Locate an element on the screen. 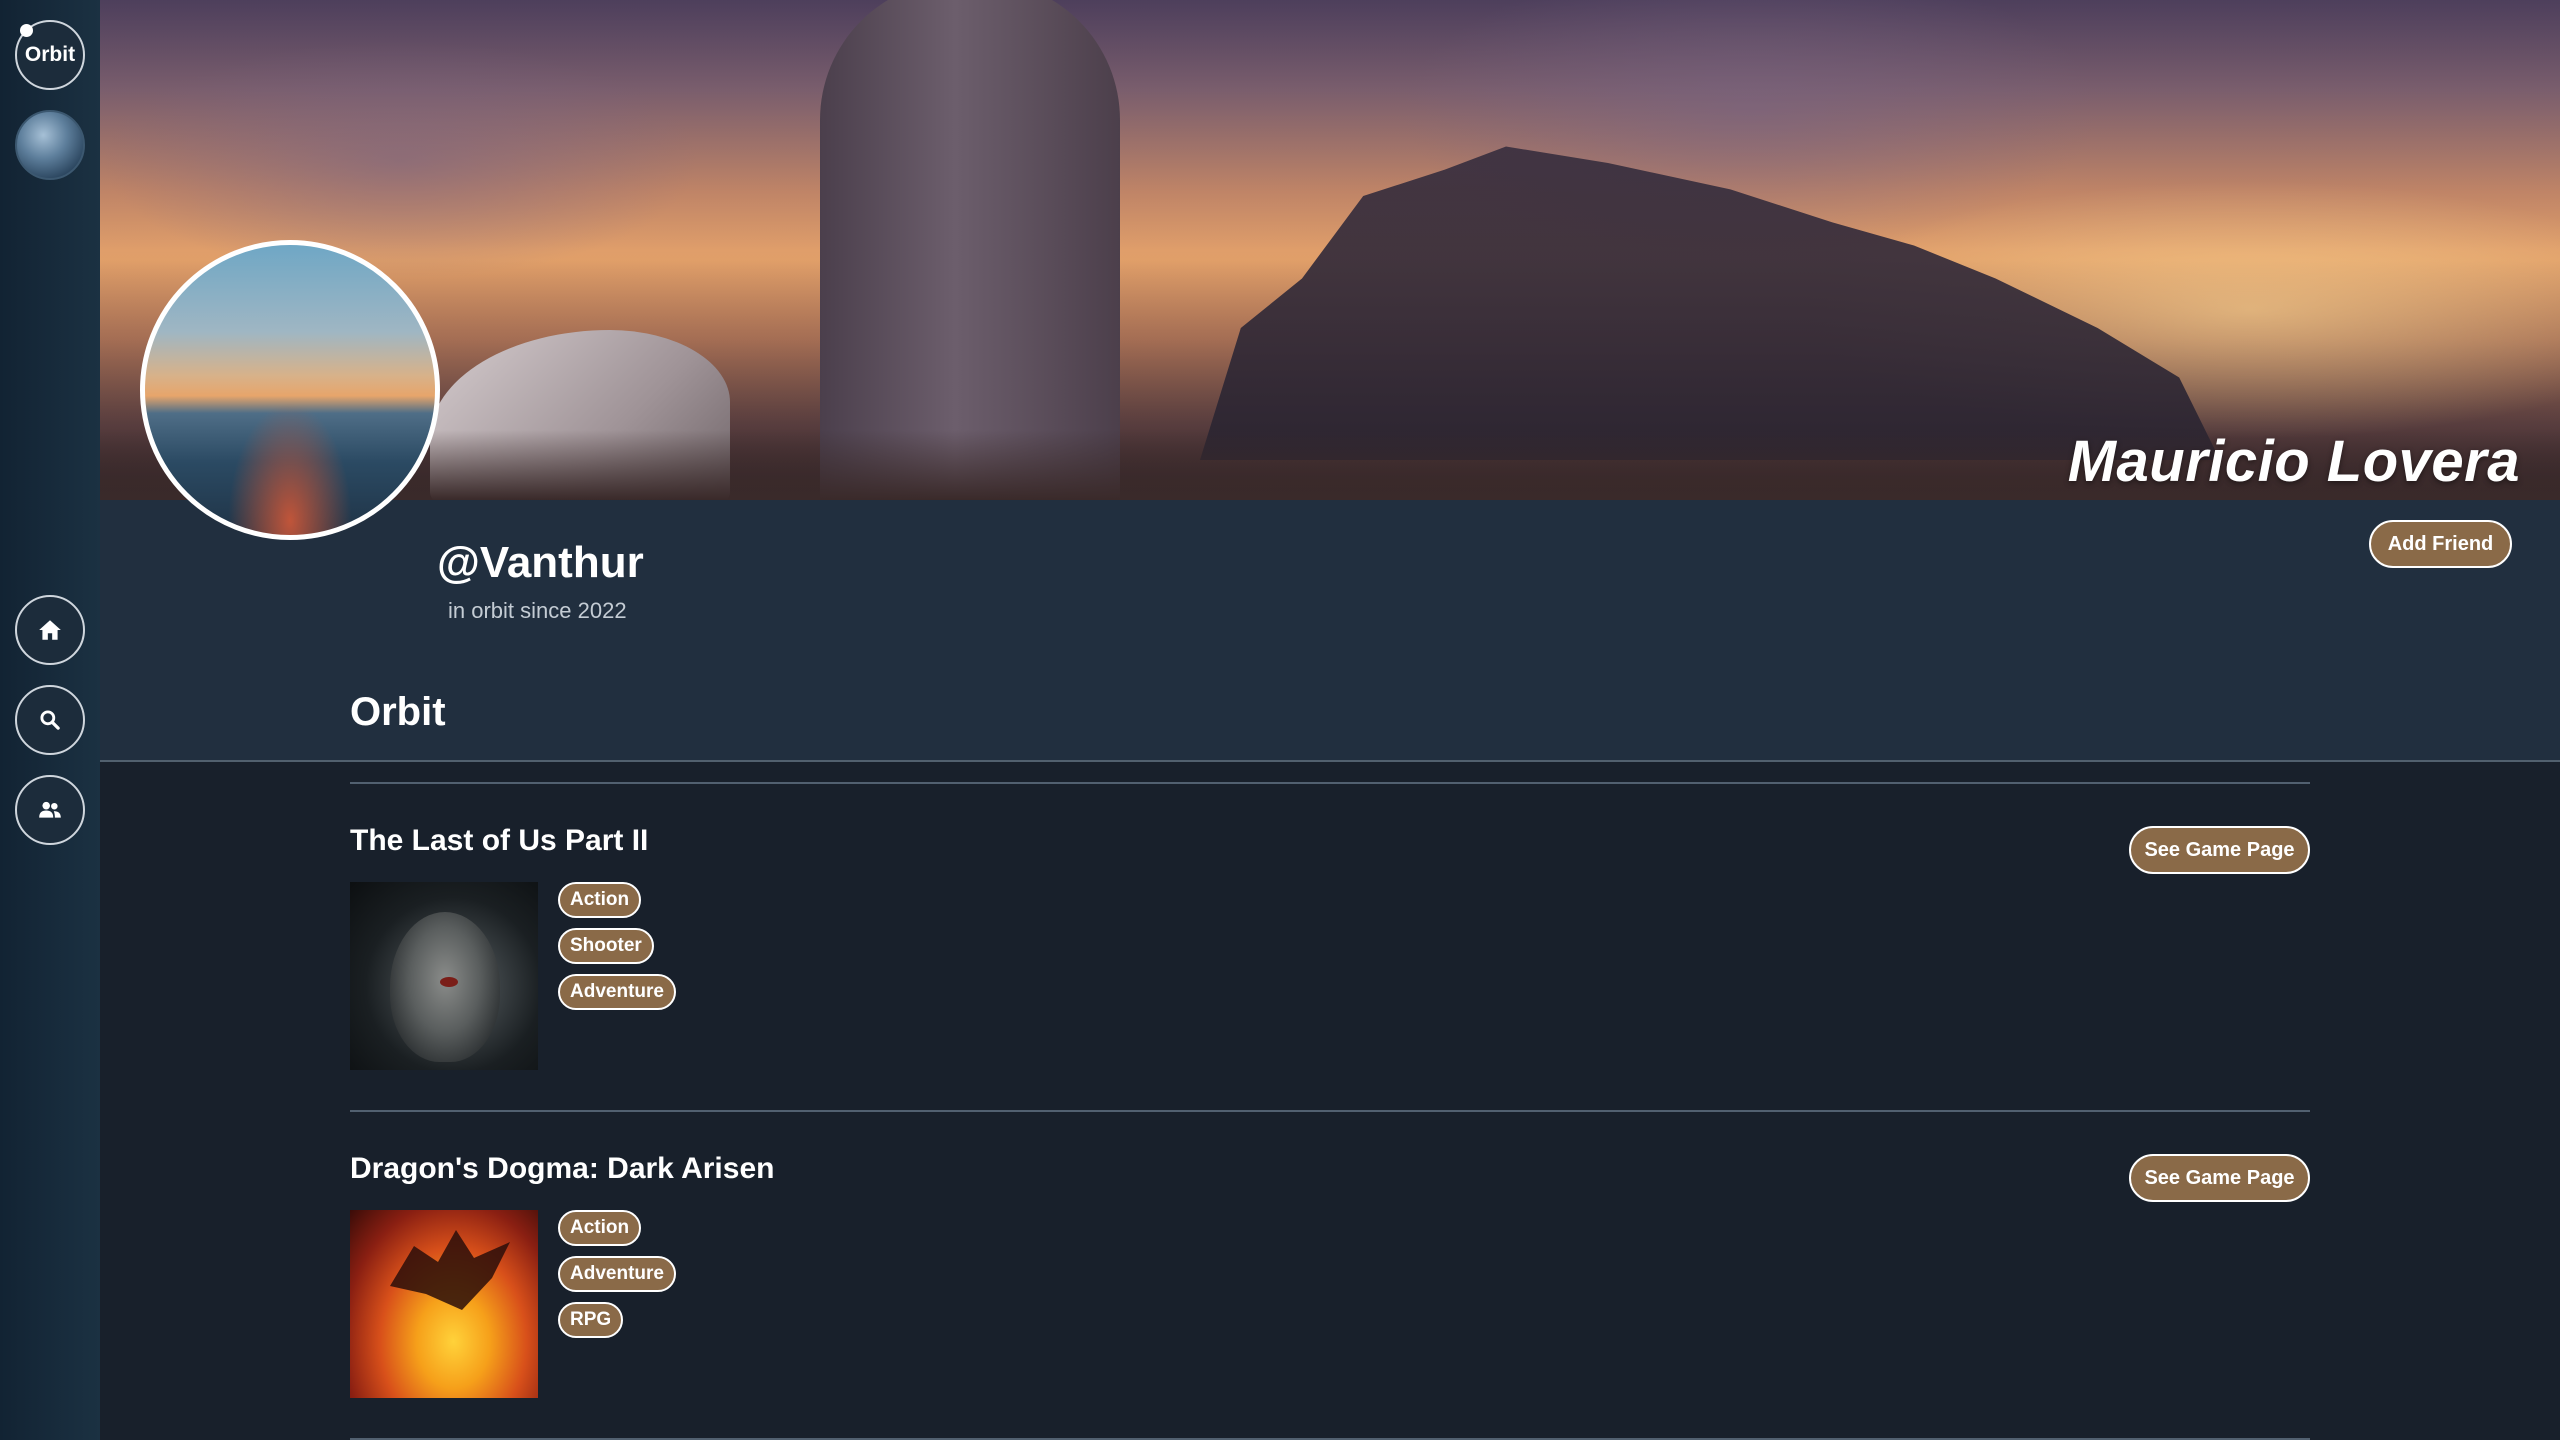 The image size is (2560, 1440). genre-tag: RPG is located at coordinates (591, 1320).